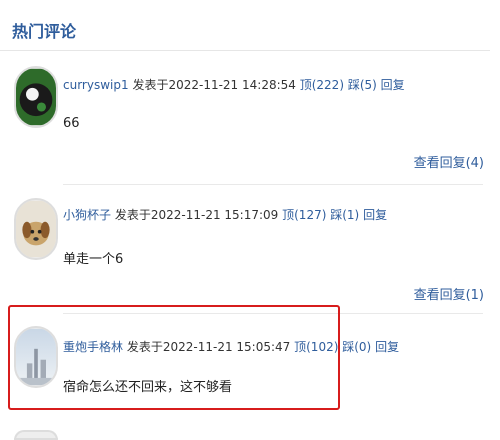  I want to click on post-time: 发表于2022-11-21 14:28:54, so click(214, 85).